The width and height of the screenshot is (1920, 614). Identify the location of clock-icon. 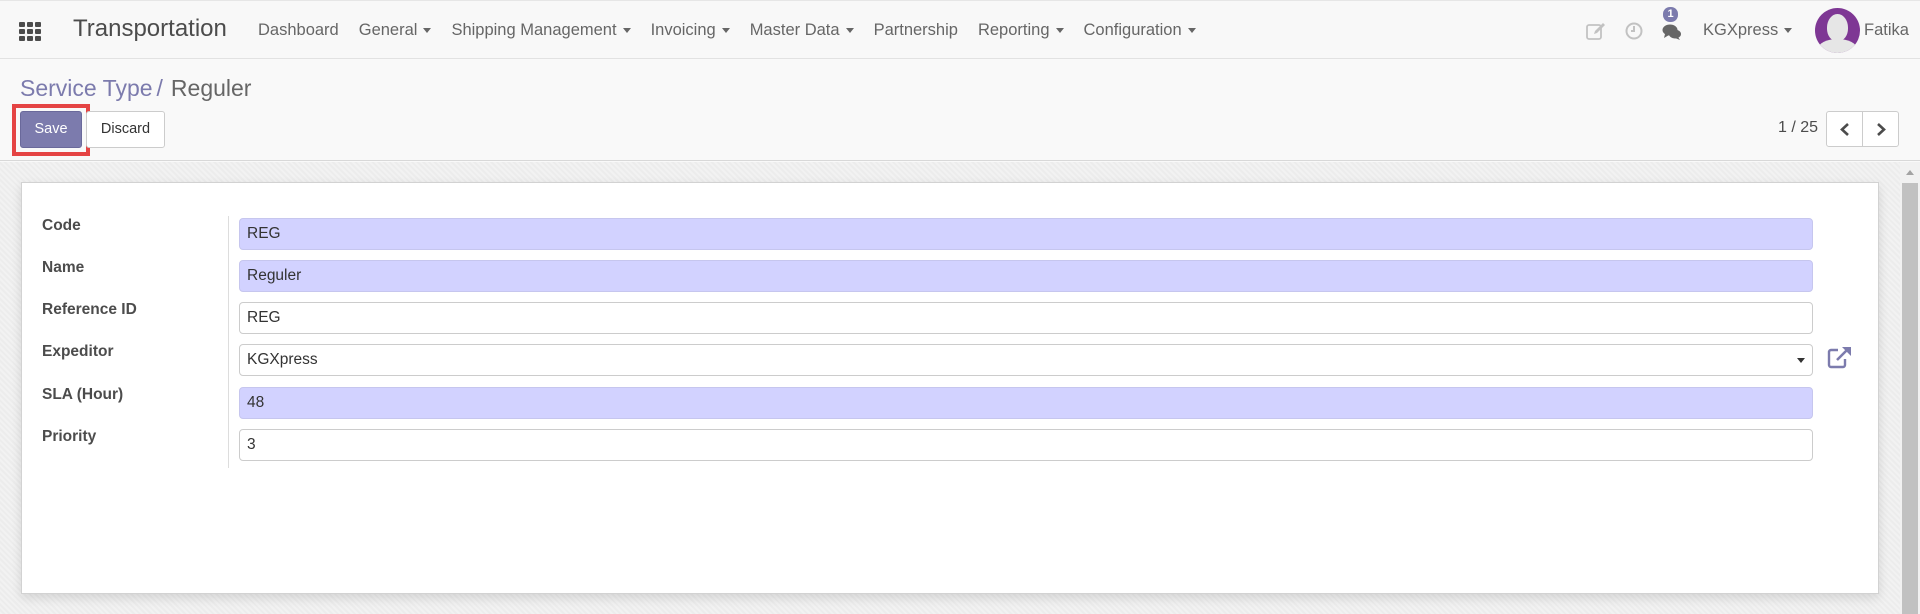
(1634, 31).